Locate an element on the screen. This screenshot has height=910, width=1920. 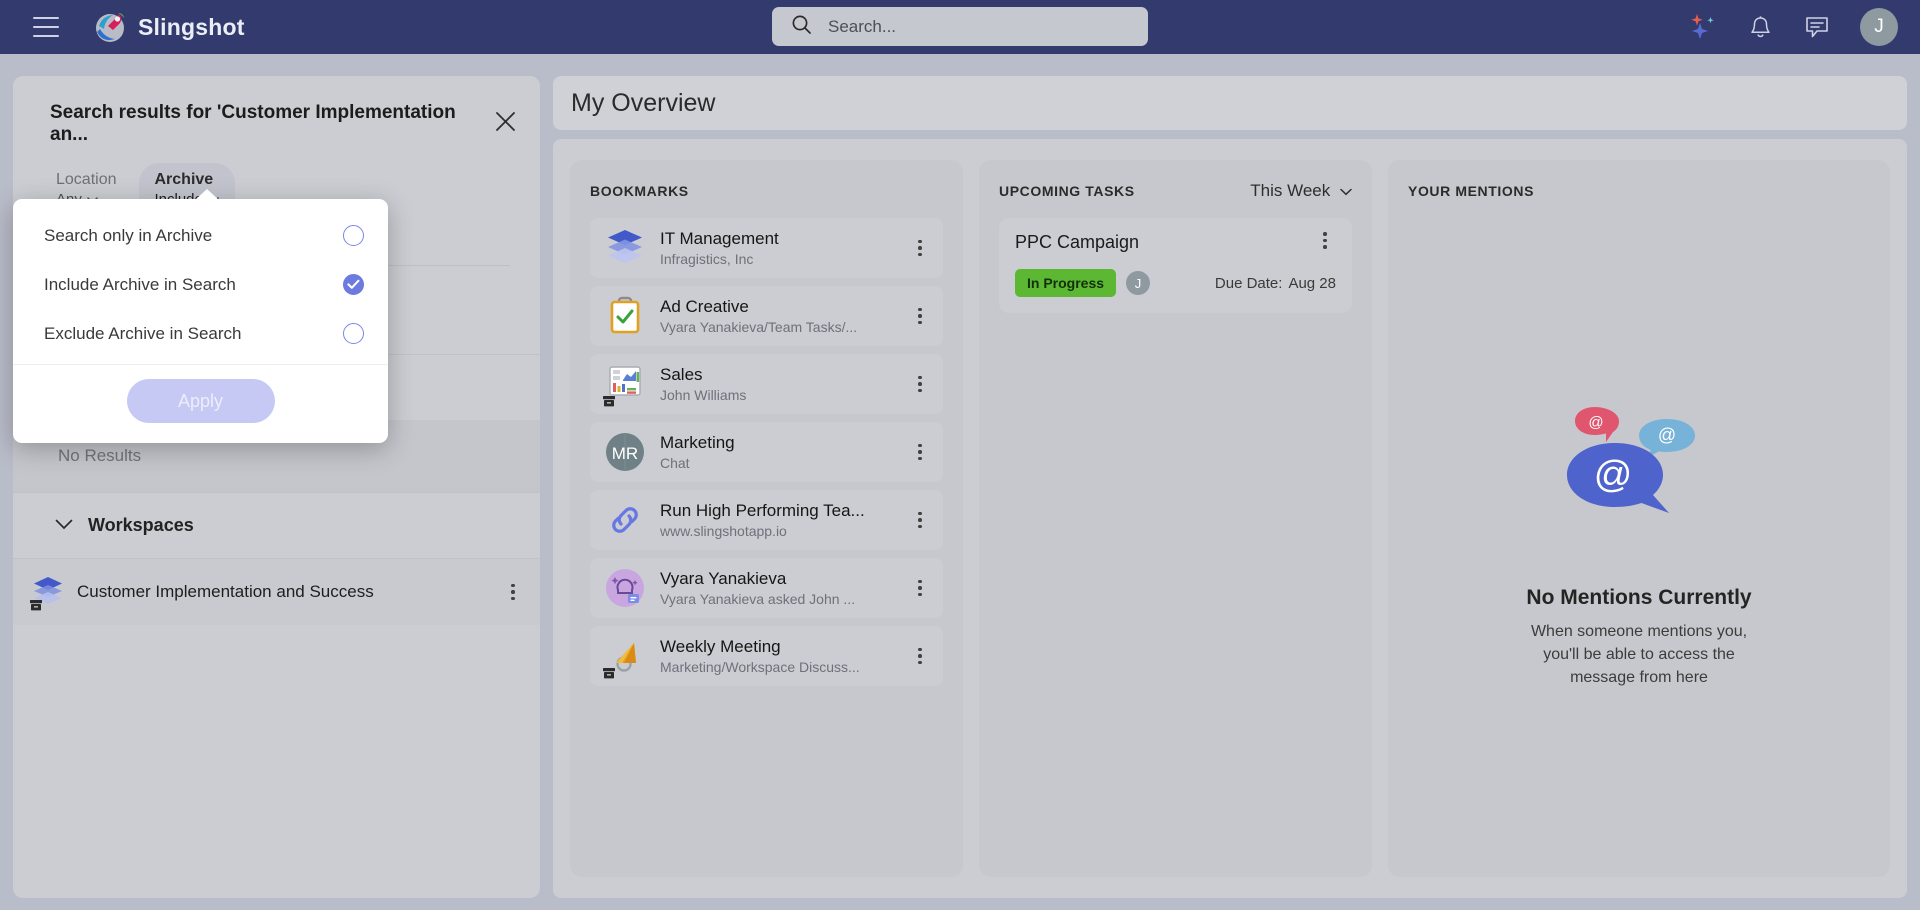
upcoming-tasks-title: UPCOMING TASKS is located at coordinates (1067, 191).